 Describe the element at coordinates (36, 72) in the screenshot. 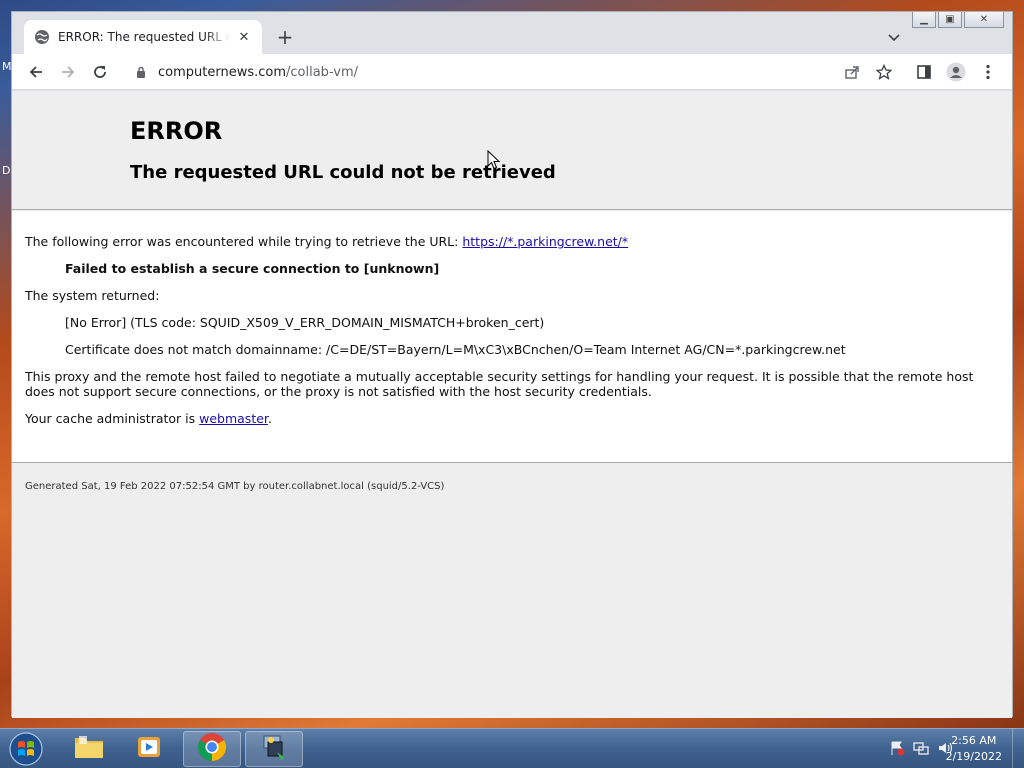

I see `back-icon` at that location.